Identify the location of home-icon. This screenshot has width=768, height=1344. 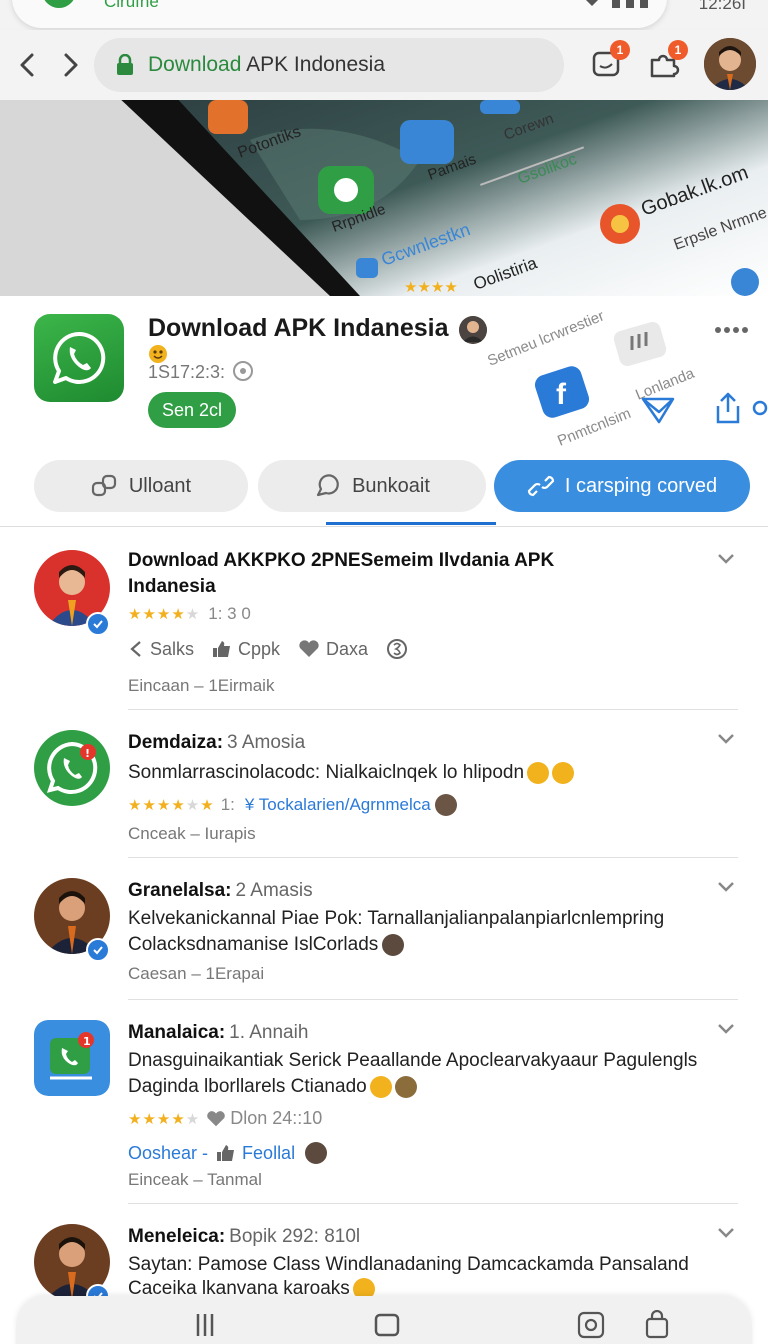
(387, 1325).